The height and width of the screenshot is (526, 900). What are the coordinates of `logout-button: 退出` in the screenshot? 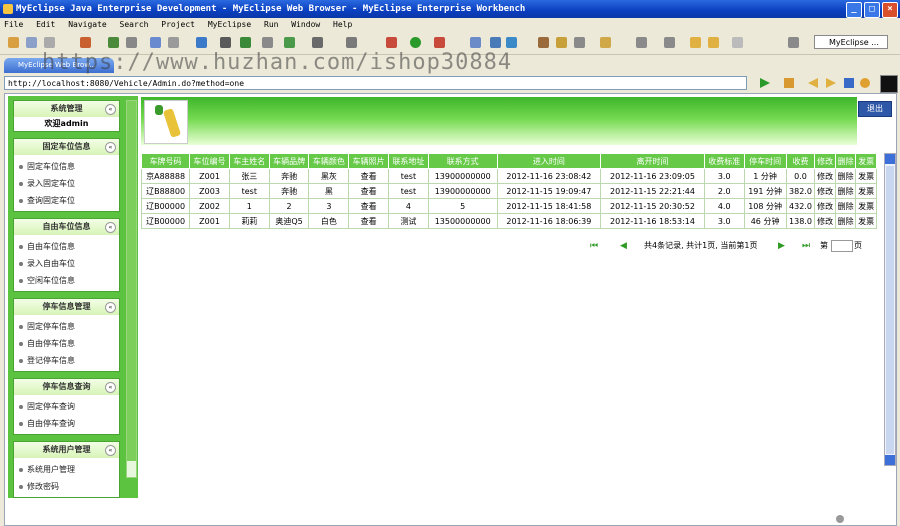 It's located at (875, 109).